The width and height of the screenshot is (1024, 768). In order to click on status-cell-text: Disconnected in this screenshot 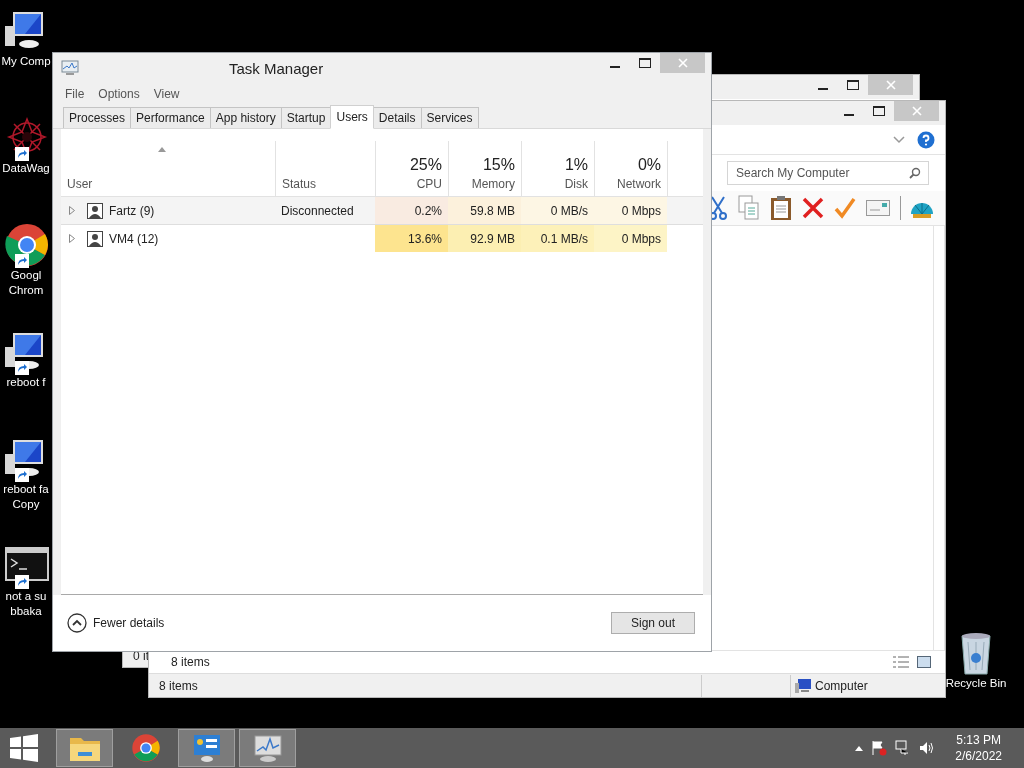, I will do `click(317, 211)`.